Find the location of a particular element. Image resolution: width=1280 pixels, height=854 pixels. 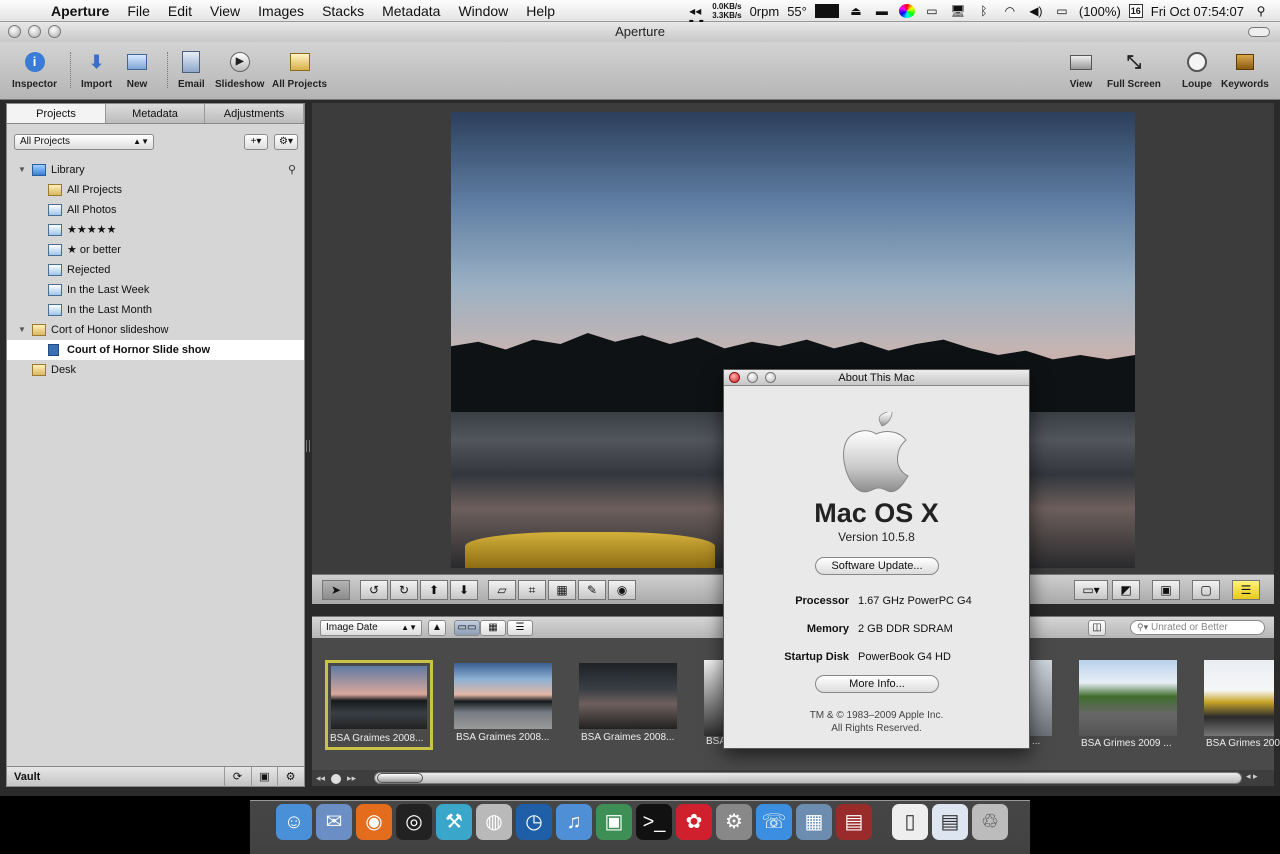

panel-splitter-handle is located at coordinates (308, 446).